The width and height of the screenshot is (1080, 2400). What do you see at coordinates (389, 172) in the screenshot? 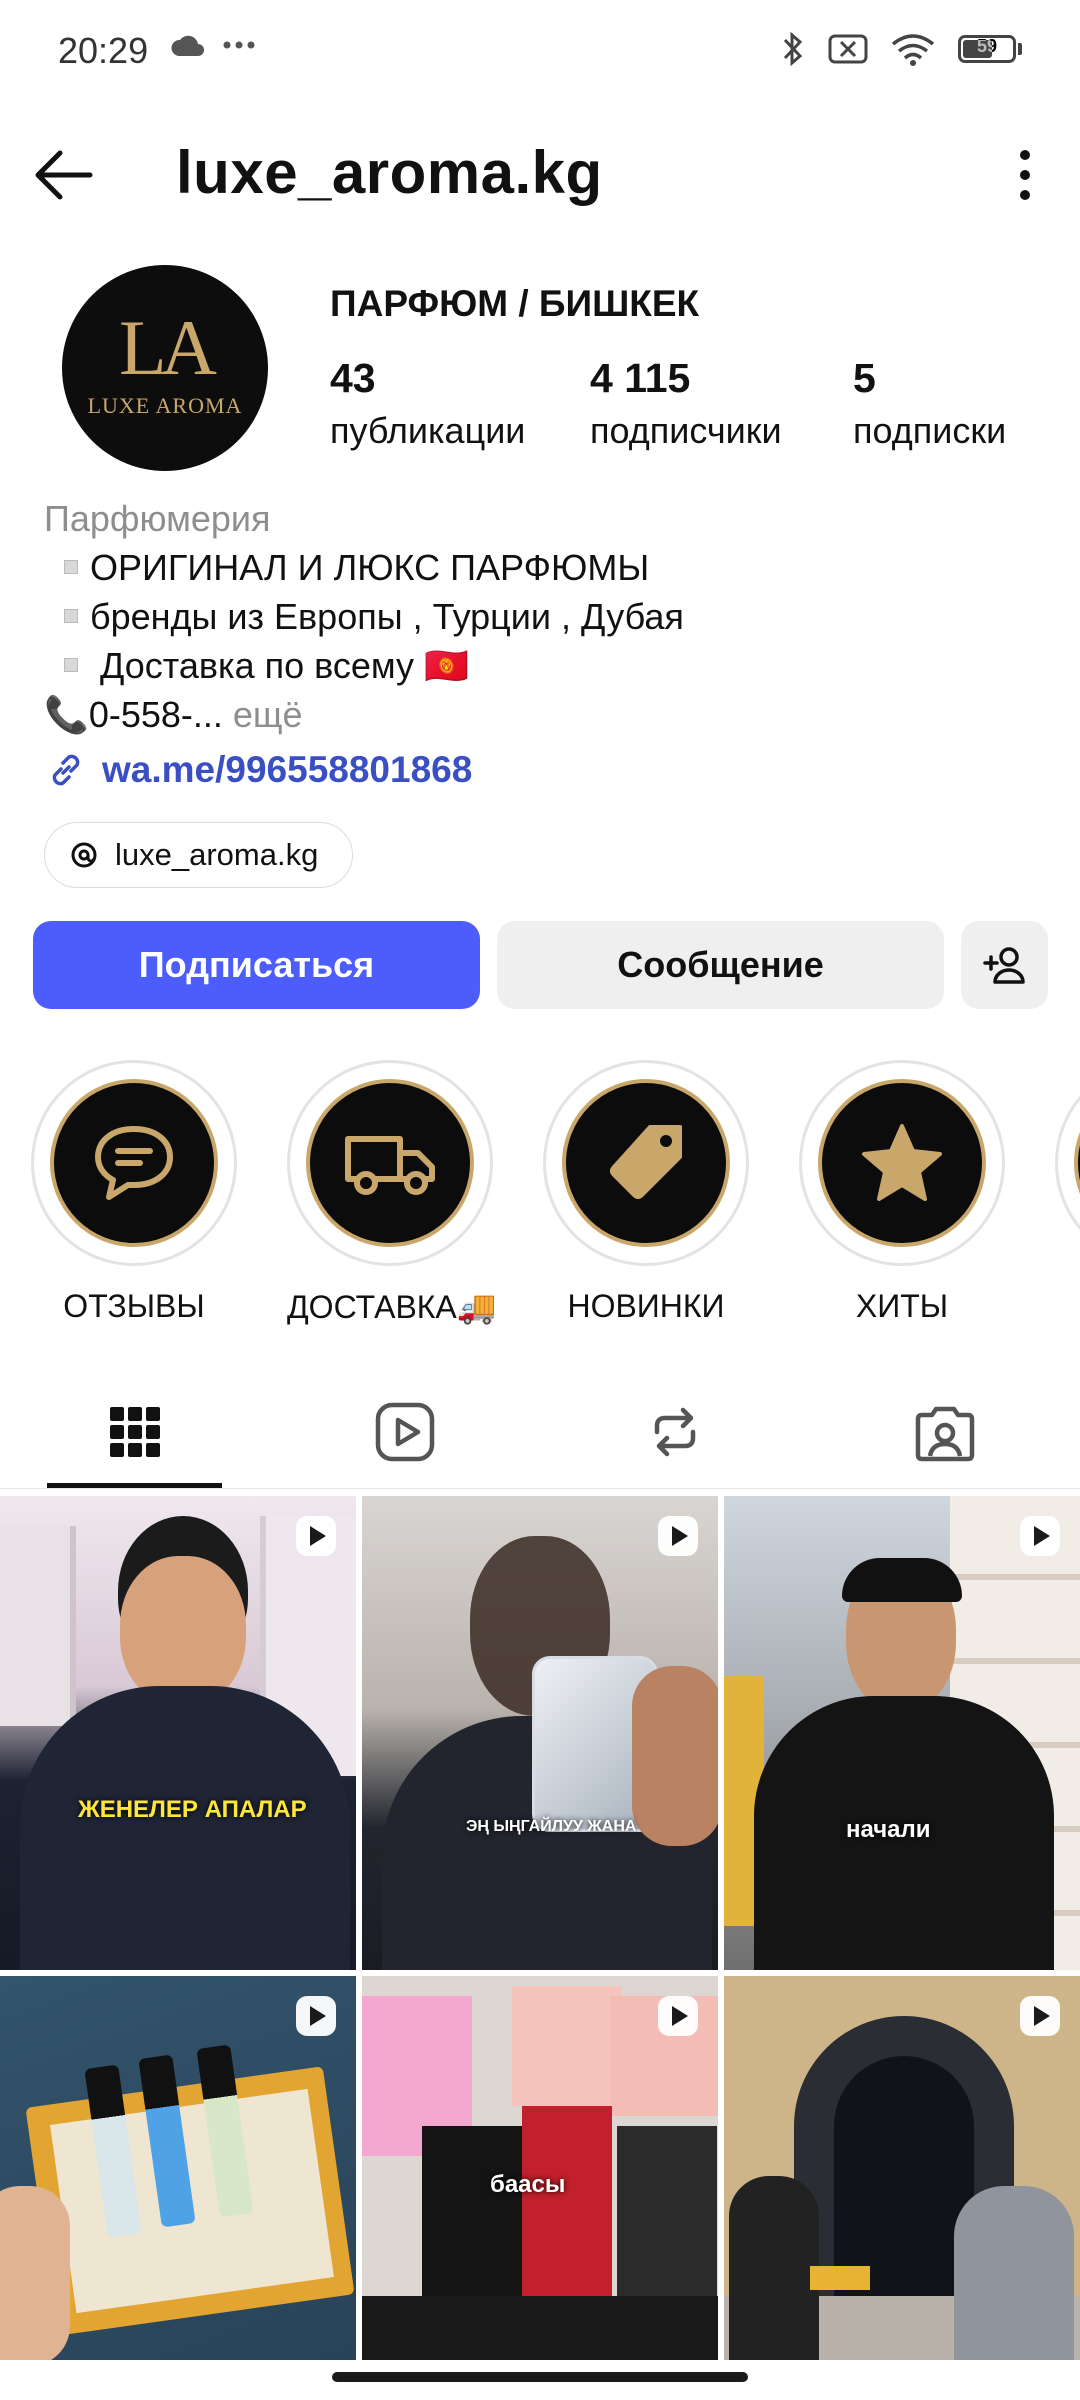
I see `profile-username: luxe_aroma.kg` at bounding box center [389, 172].